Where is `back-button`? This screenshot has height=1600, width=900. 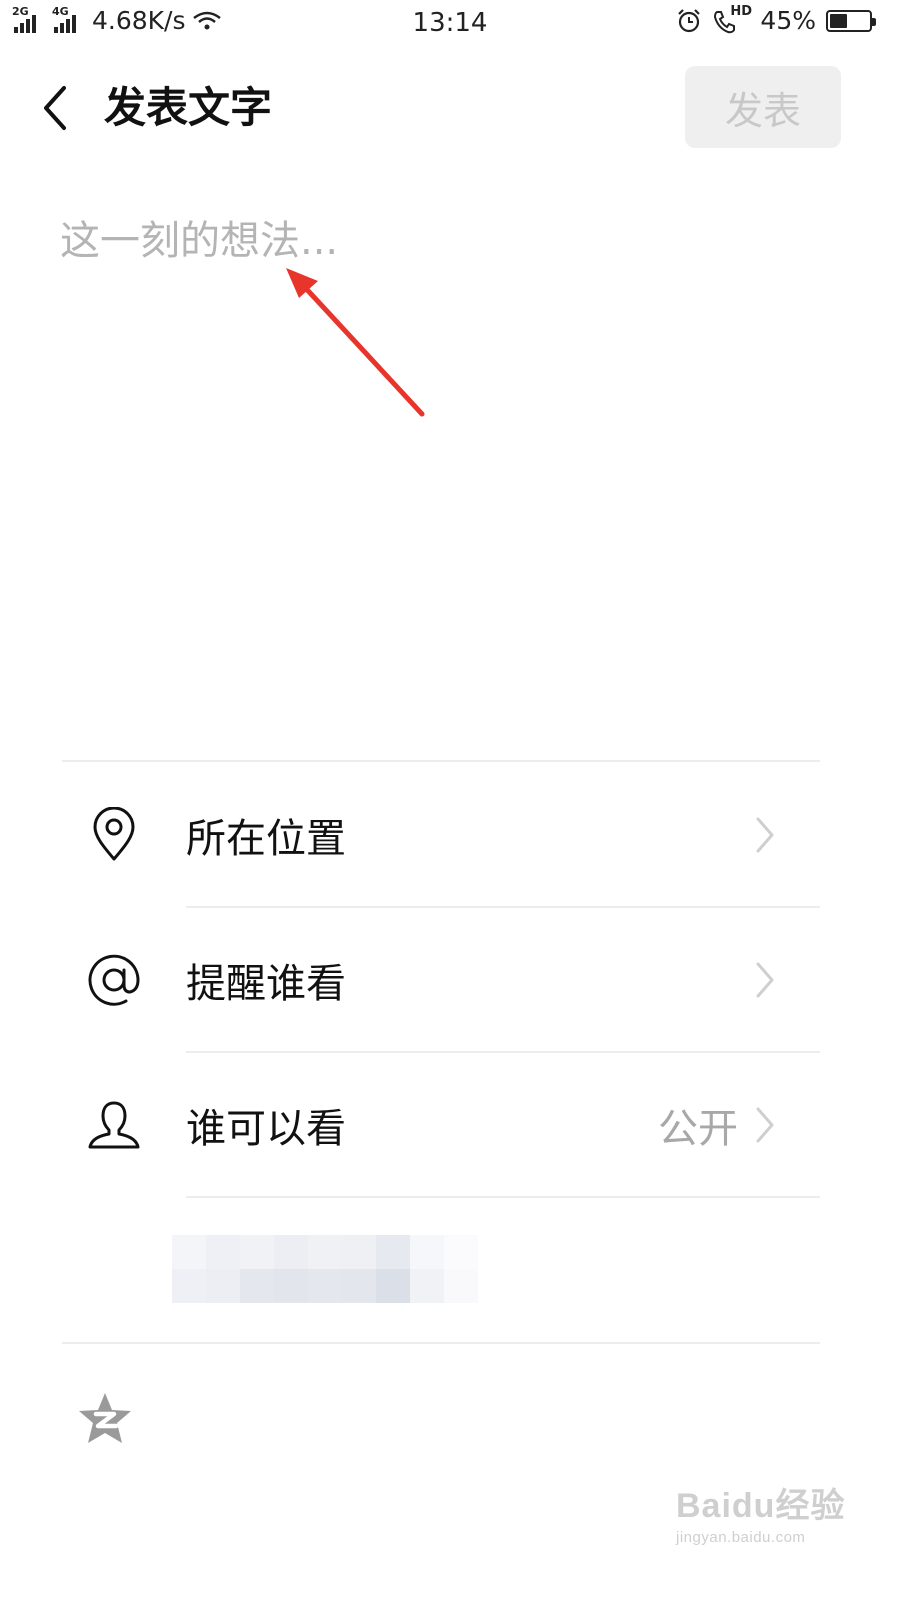
back-button is located at coordinates (55, 108).